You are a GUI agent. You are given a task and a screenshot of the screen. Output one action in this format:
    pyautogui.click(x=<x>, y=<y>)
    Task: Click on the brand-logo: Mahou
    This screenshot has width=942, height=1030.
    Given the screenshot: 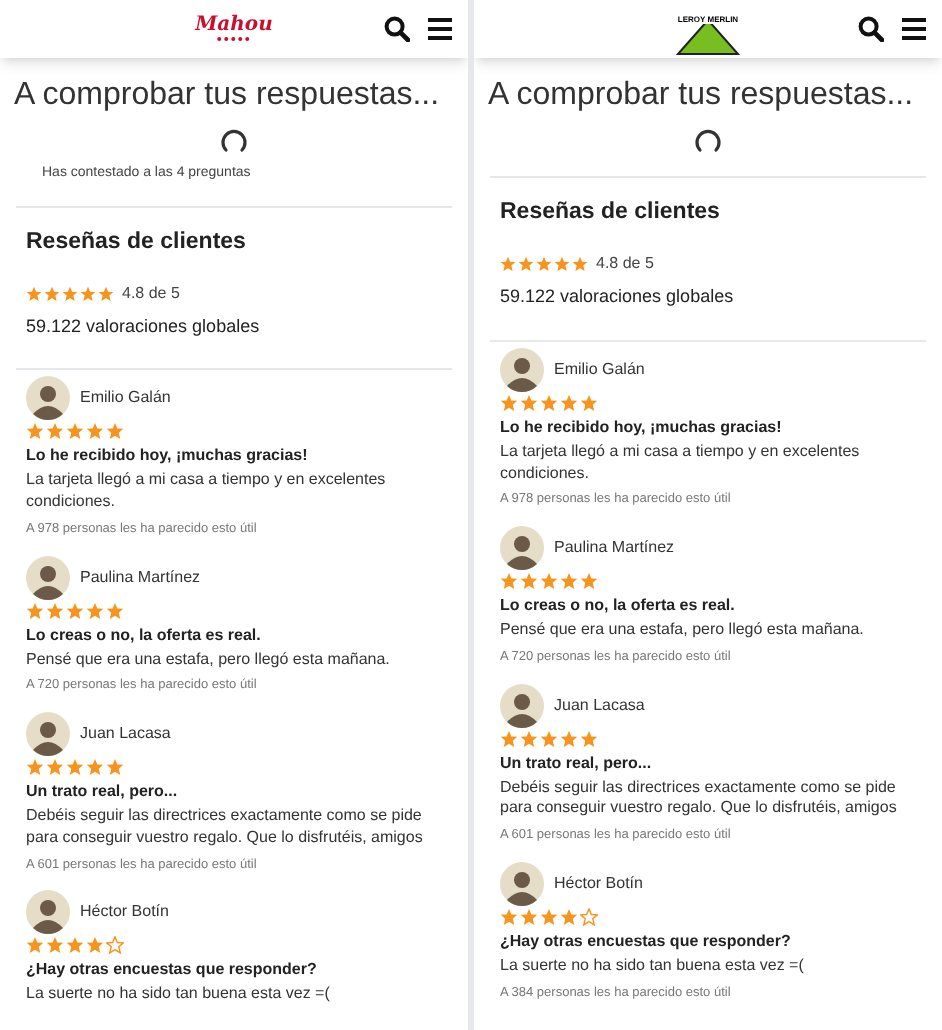 What is the action you would take?
    pyautogui.click(x=234, y=29)
    